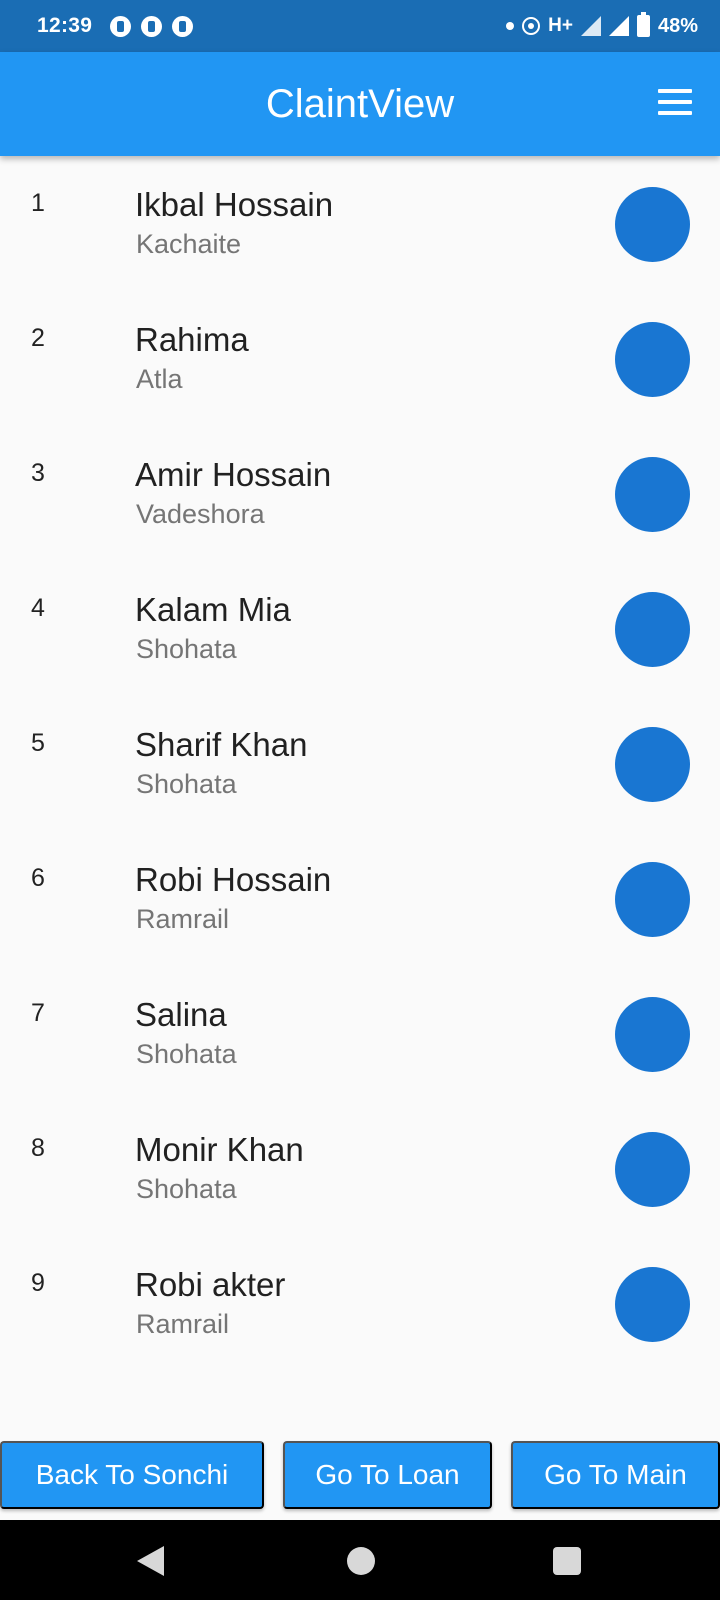  I want to click on client-name: Kalam Mia, so click(213, 609).